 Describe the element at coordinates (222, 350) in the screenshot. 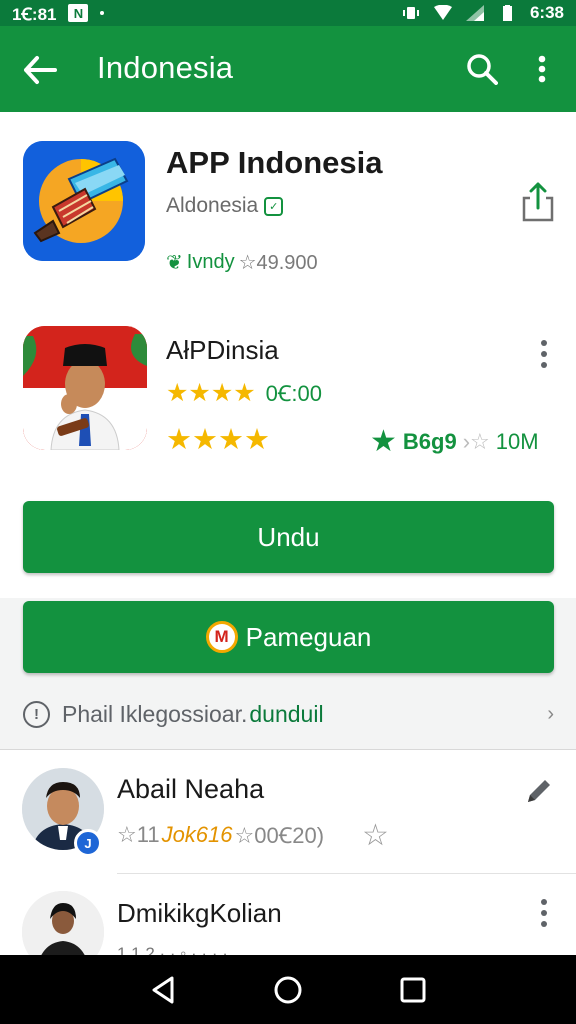

I see `developer-name: AłPDinsia` at that location.